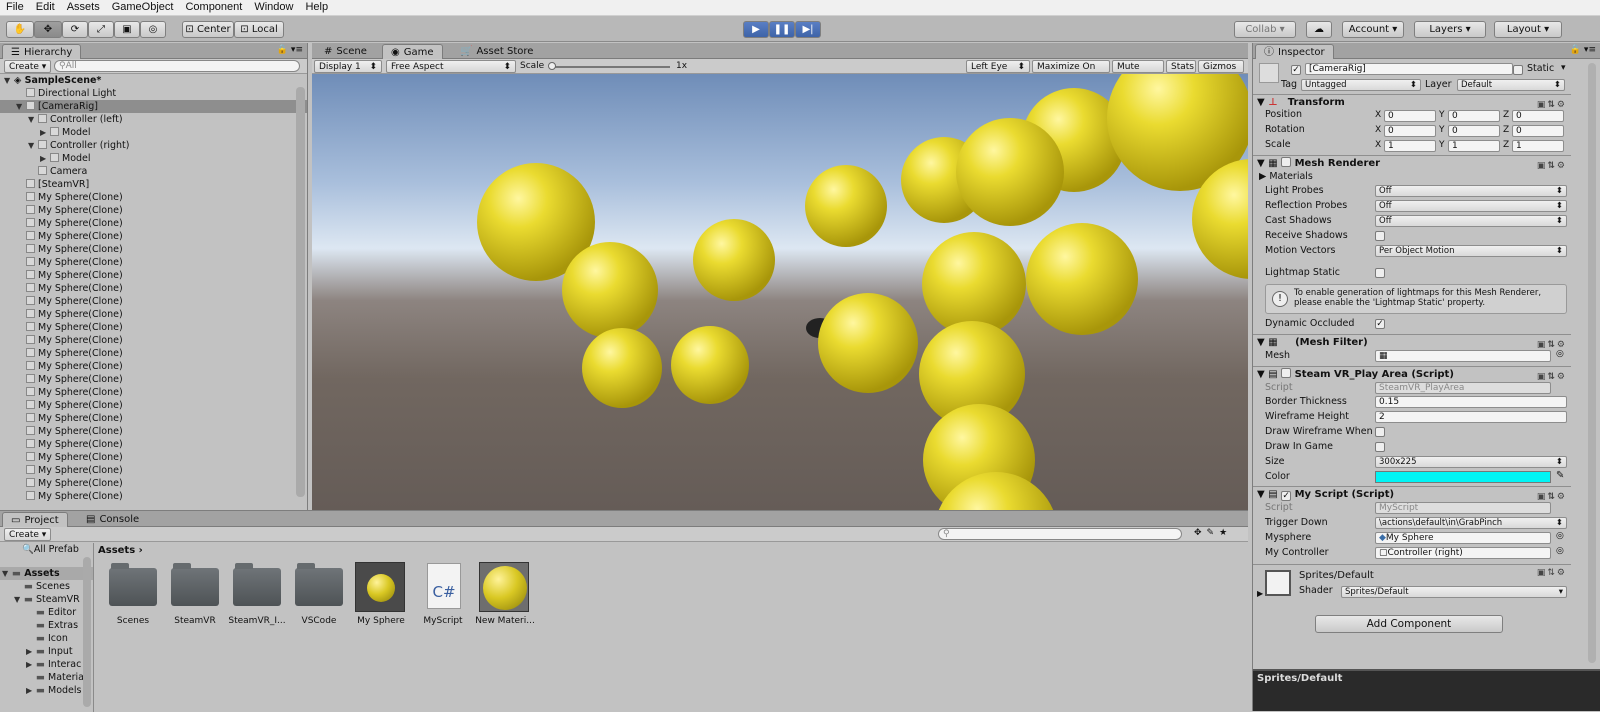  Describe the element at coordinates (381, 621) in the screenshot. I see `asset-label: My Sphere` at that location.